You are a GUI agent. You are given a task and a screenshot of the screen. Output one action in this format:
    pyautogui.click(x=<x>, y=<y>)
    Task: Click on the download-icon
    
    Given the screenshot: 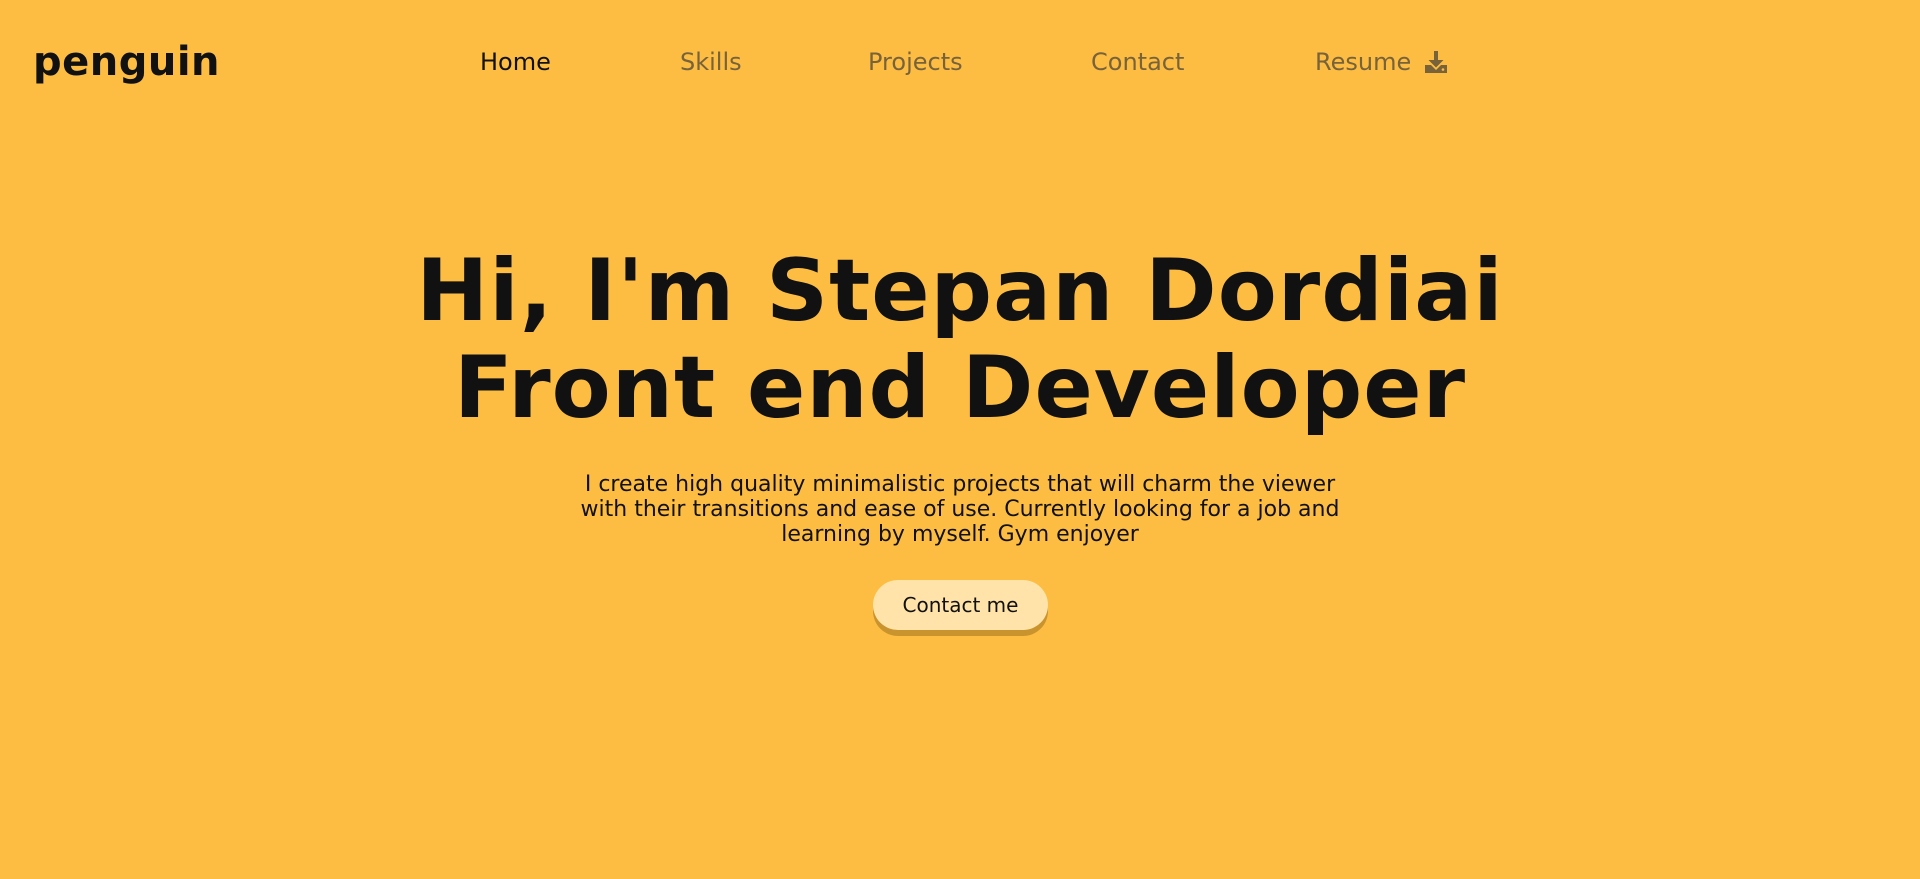 What is the action you would take?
    pyautogui.click(x=1436, y=62)
    